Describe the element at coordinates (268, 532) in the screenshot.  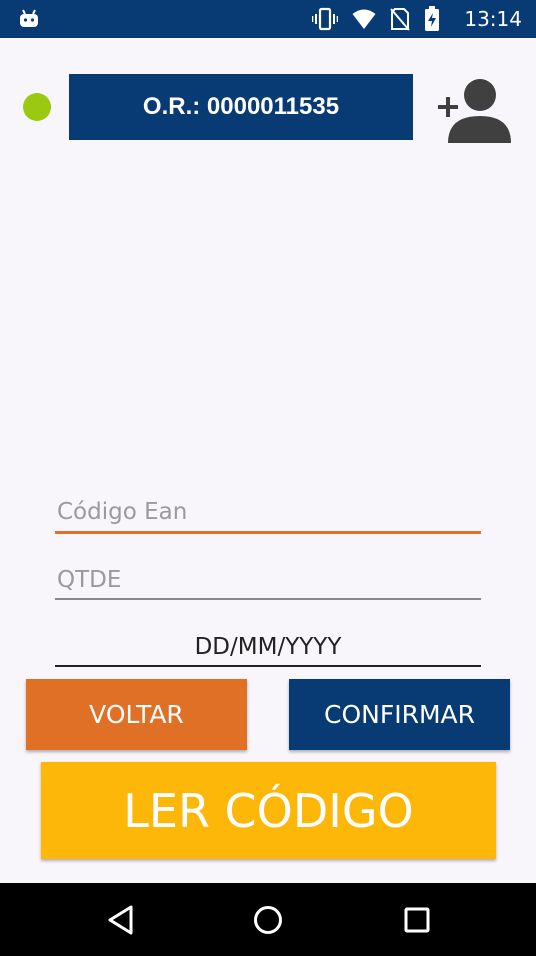
I see `ean-field-underline` at that location.